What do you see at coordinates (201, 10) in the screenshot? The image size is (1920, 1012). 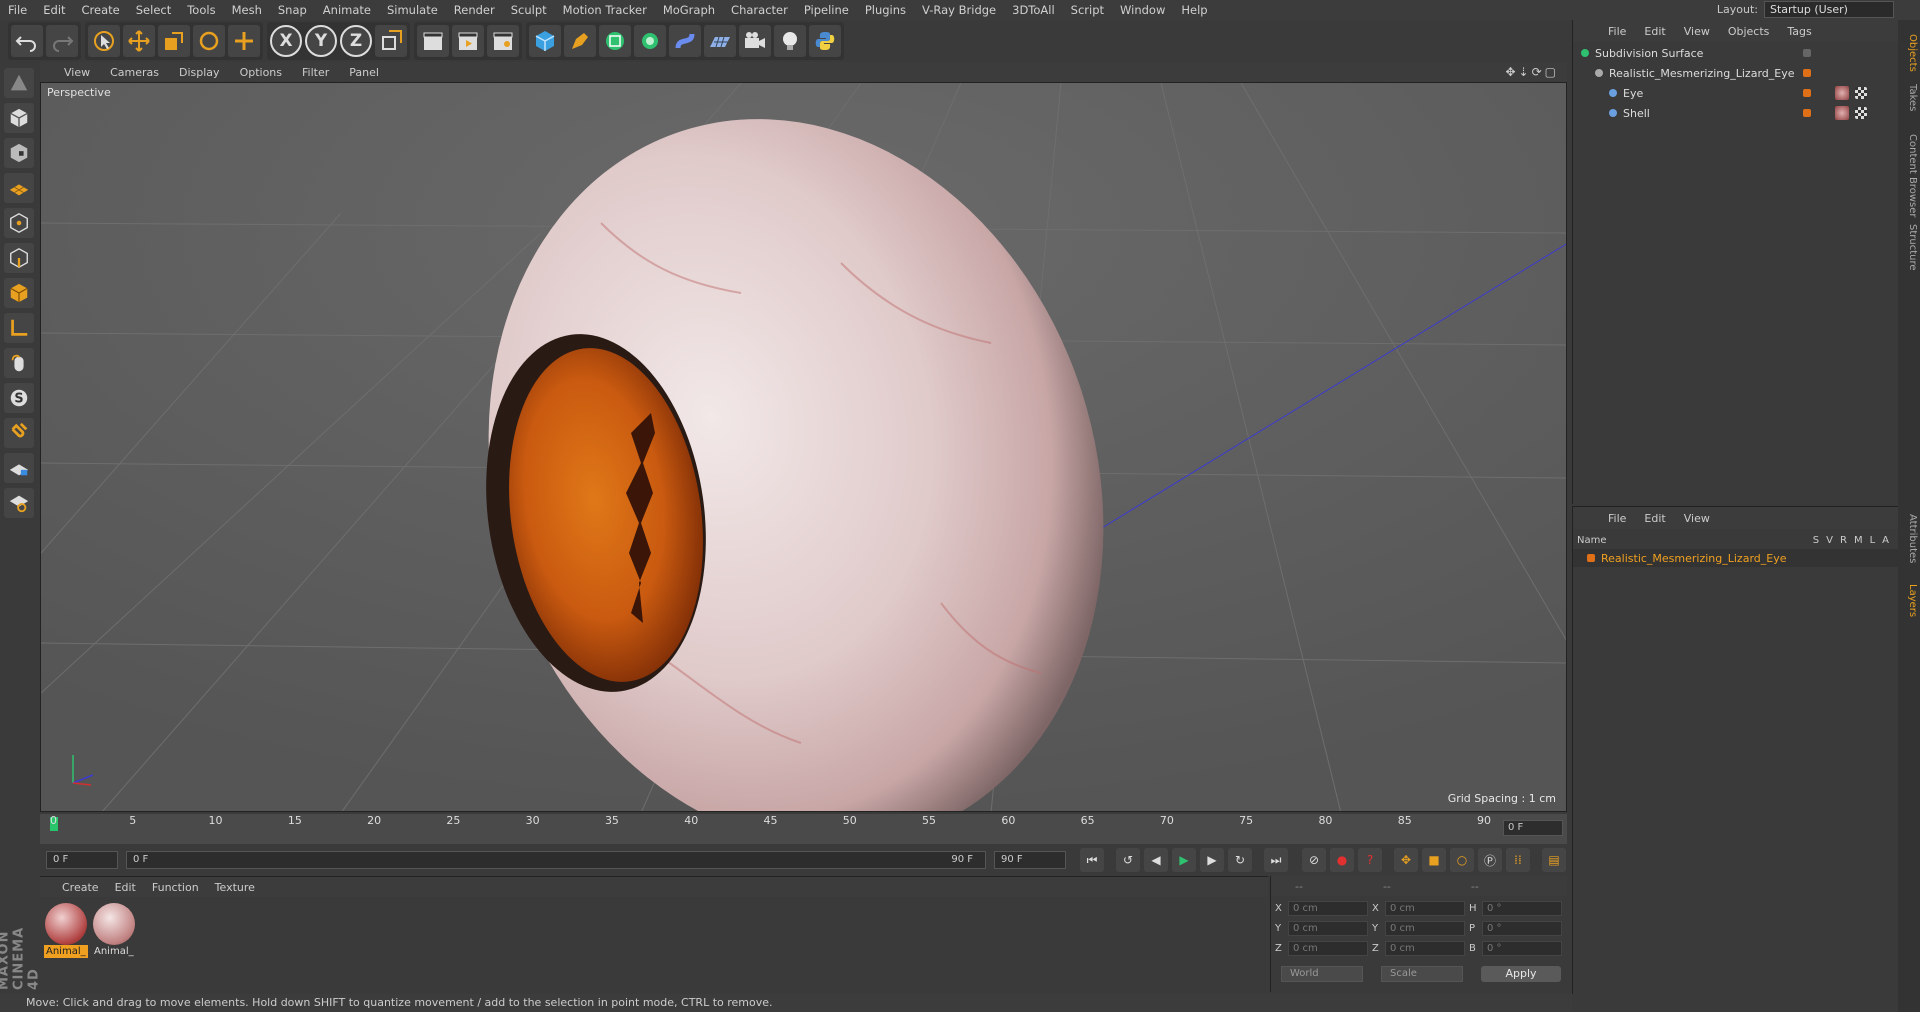 I see `menu-item-tools: Tools` at bounding box center [201, 10].